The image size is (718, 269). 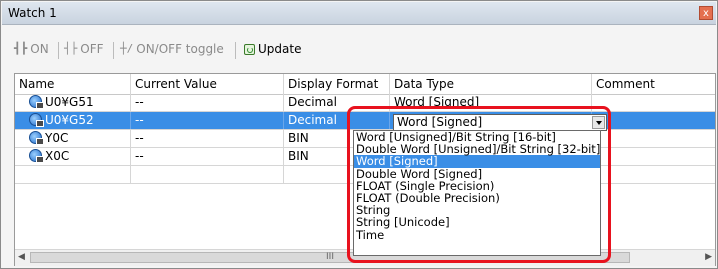 What do you see at coordinates (73, 138) in the screenshot?
I see `name-cell: Y0C` at bounding box center [73, 138].